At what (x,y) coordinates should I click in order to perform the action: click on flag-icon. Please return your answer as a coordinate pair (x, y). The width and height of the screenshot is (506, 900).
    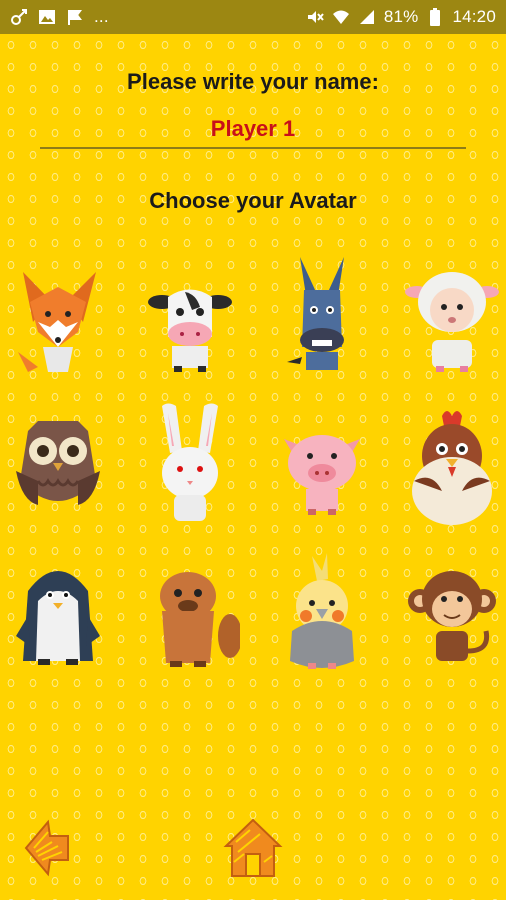
    Looking at the image, I should click on (75, 17).